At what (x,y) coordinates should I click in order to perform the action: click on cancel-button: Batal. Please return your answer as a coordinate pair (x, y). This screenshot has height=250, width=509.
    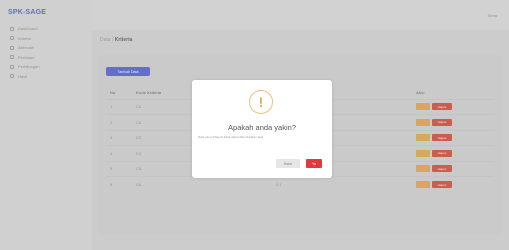
    Looking at the image, I should click on (288, 163).